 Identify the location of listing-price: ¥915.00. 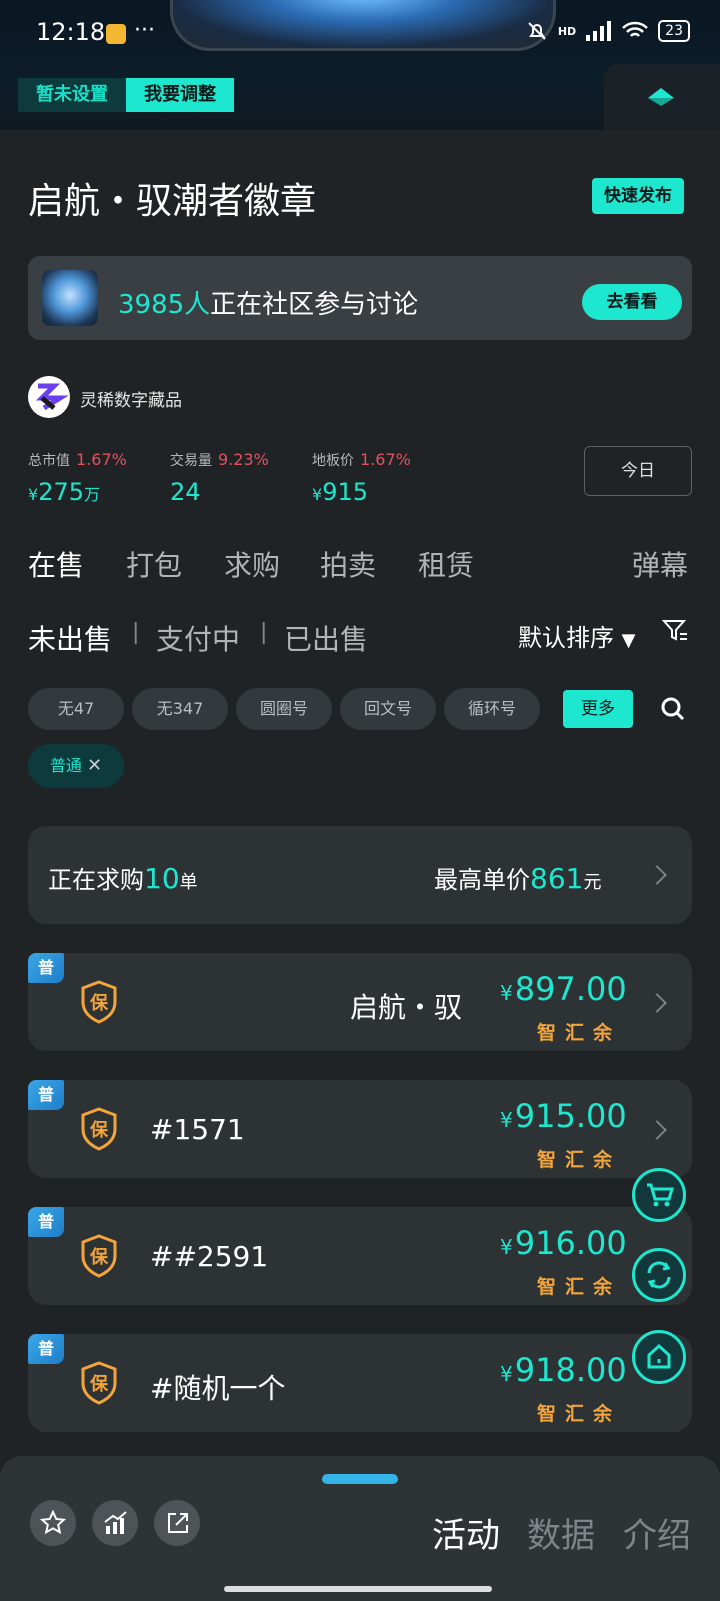
(563, 1116).